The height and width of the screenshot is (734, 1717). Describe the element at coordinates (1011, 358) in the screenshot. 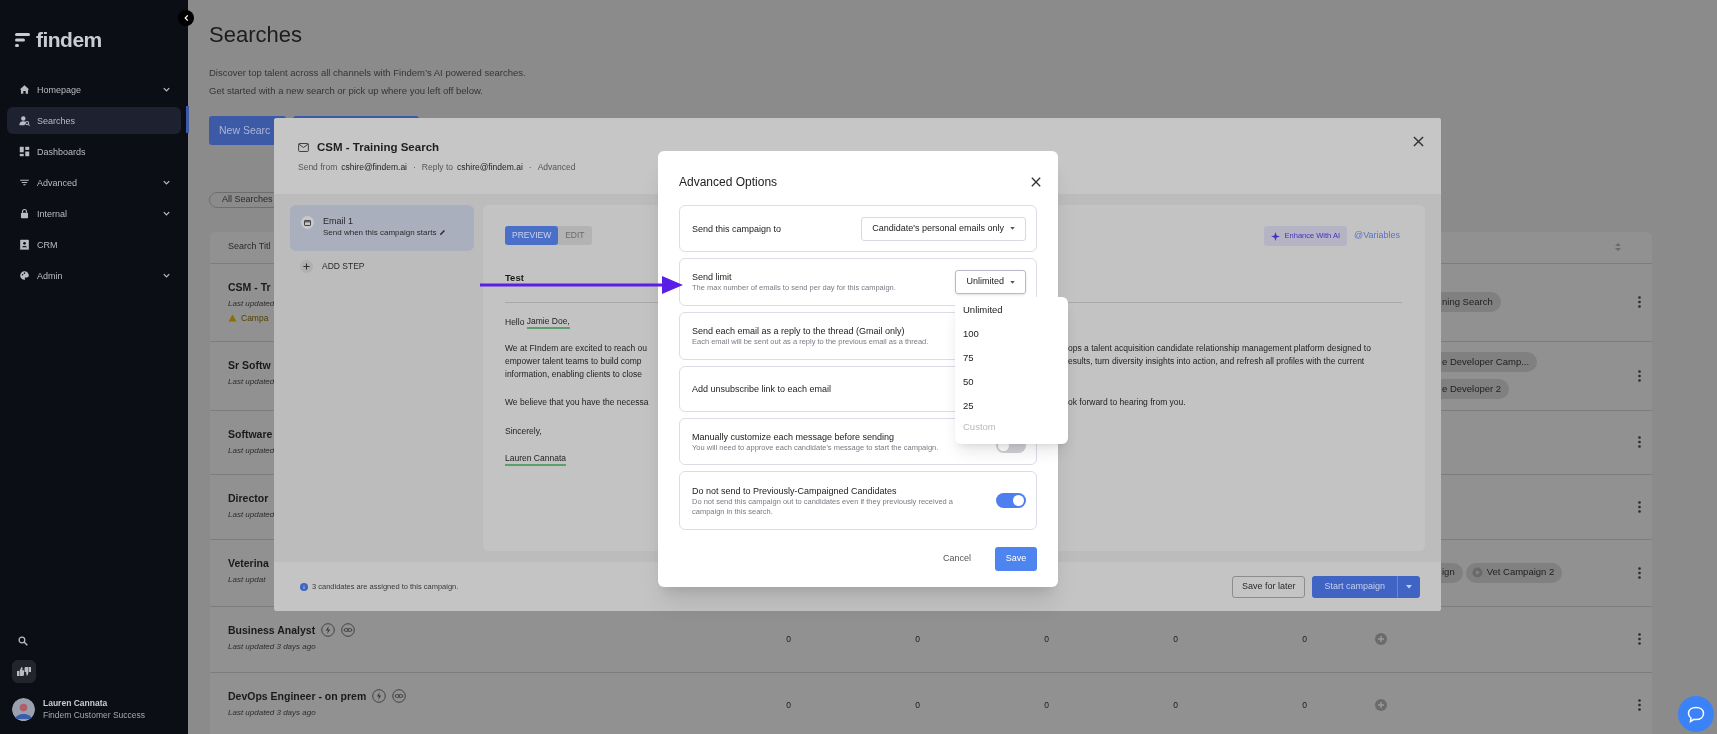

I see `menu-item: 75` at that location.